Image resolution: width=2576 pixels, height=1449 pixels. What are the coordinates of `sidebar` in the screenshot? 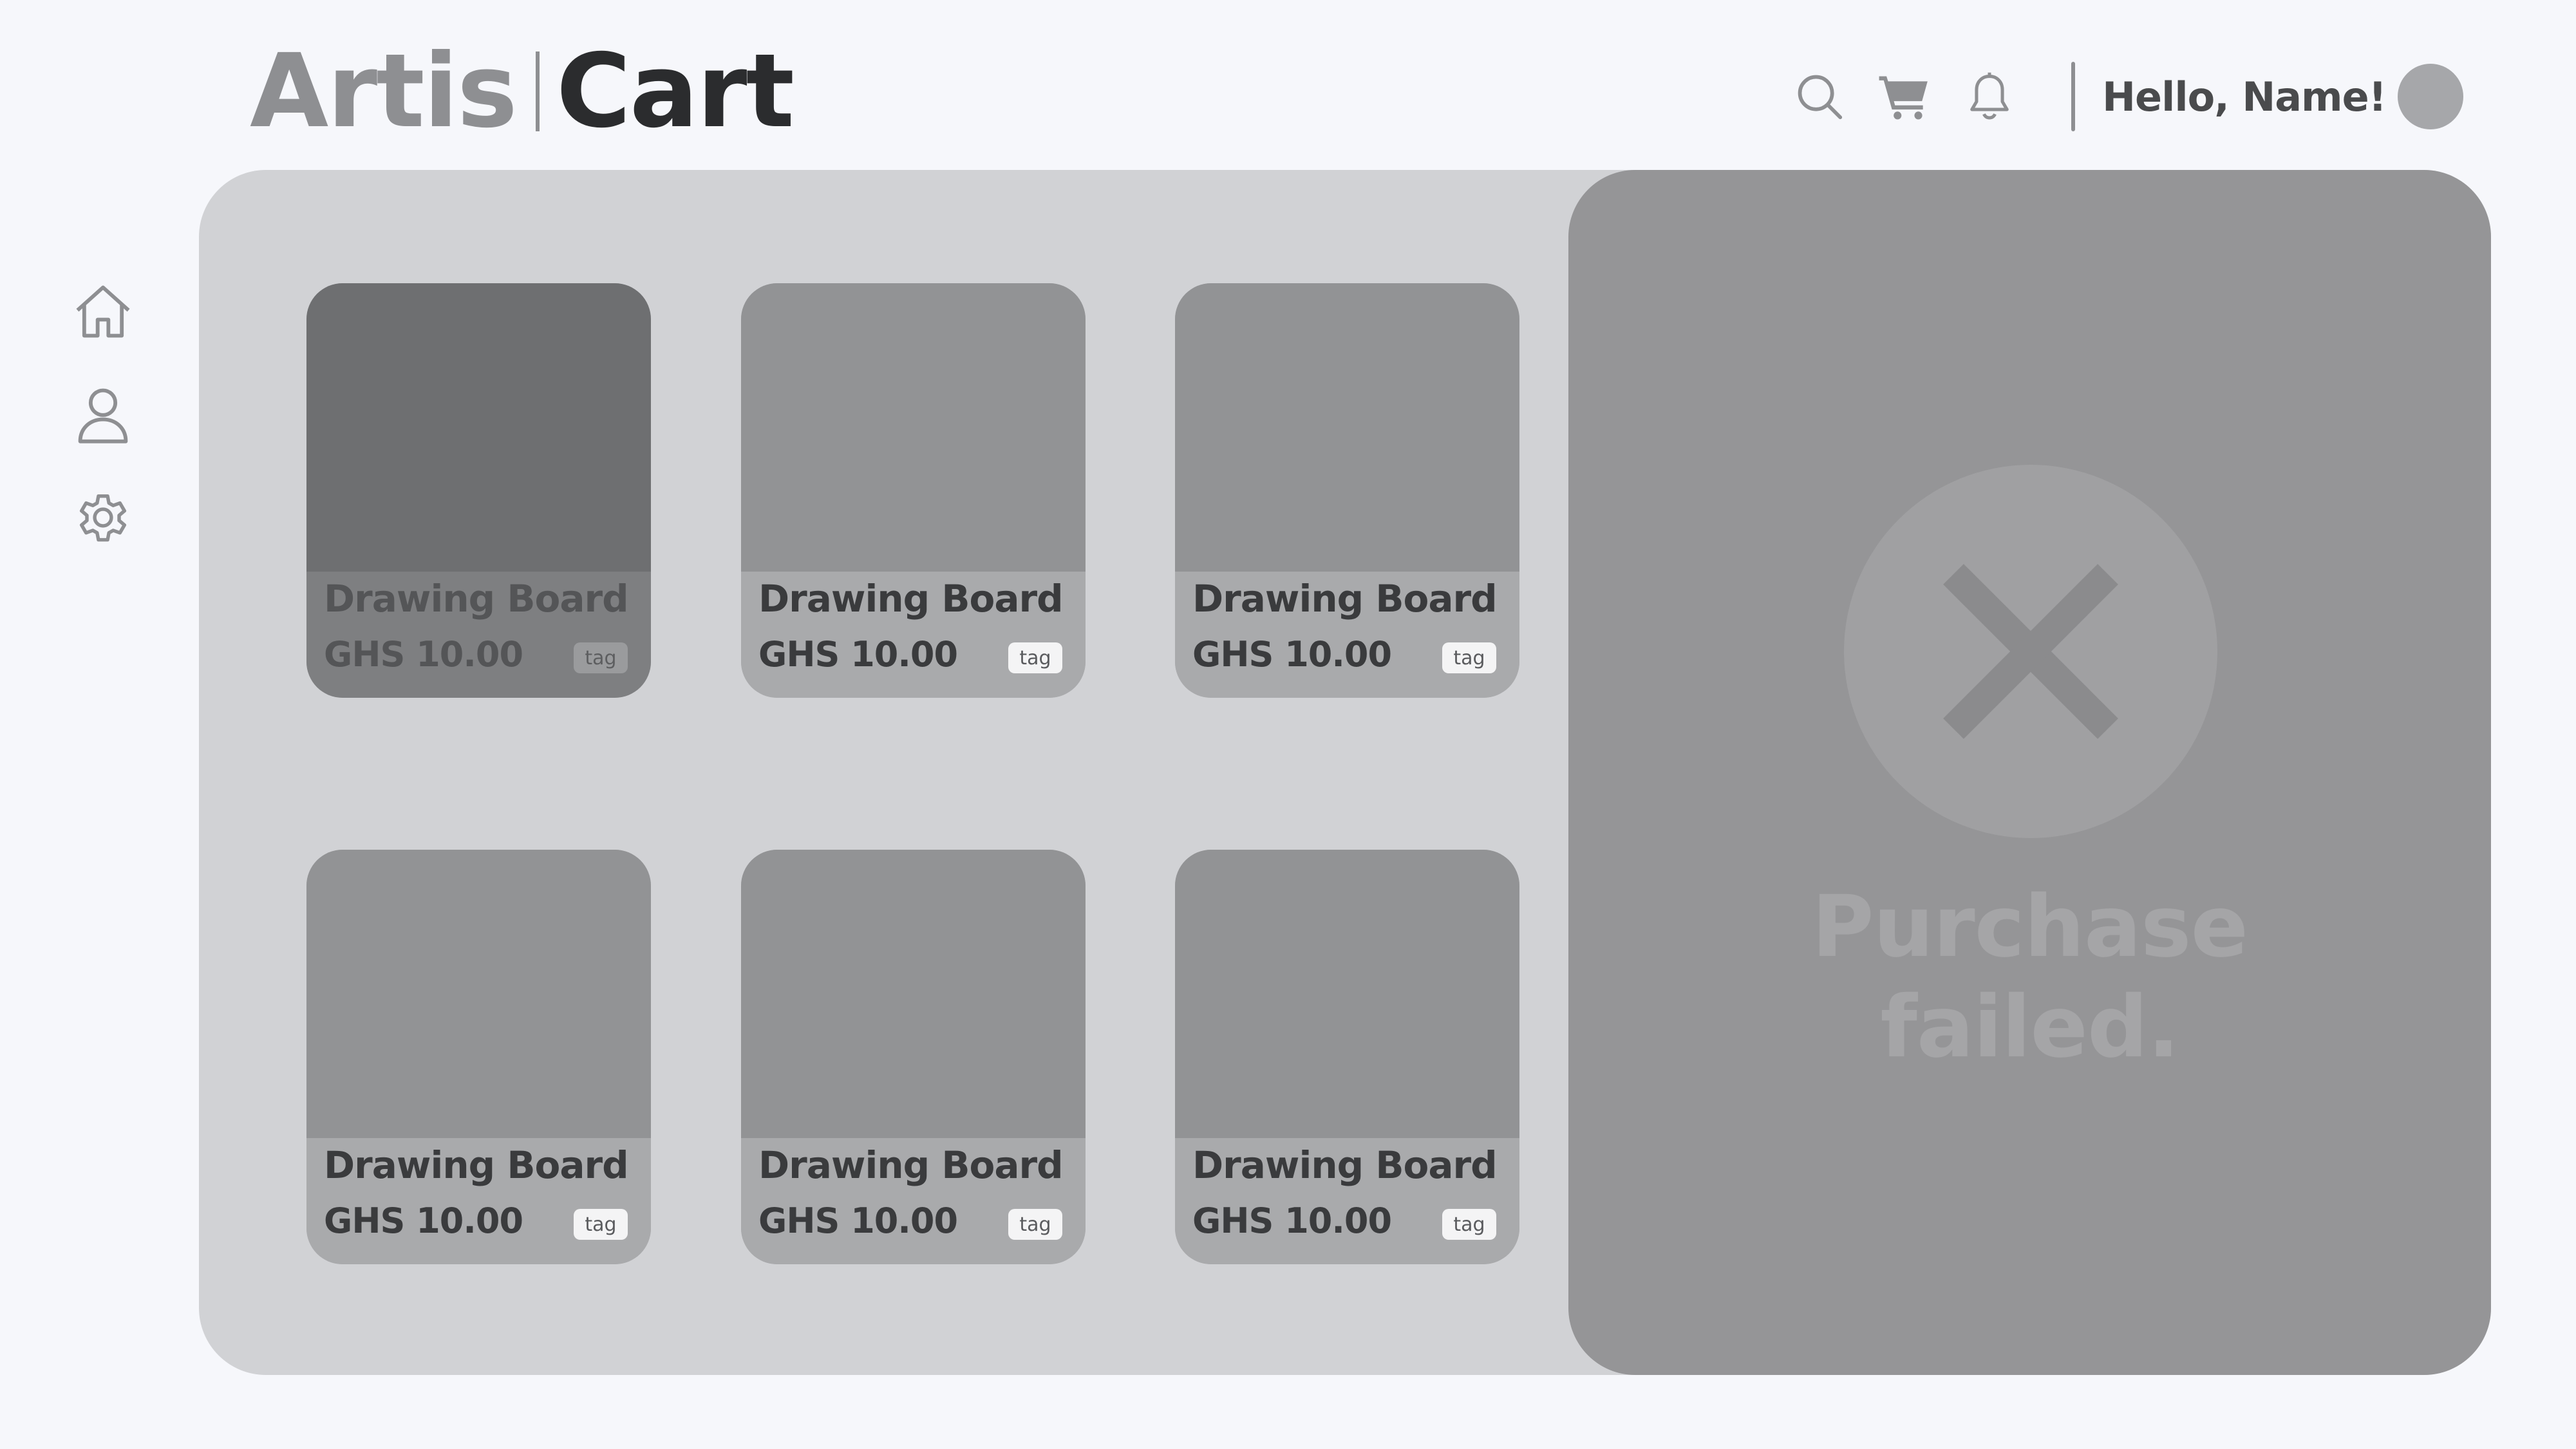 It's located at (103, 414).